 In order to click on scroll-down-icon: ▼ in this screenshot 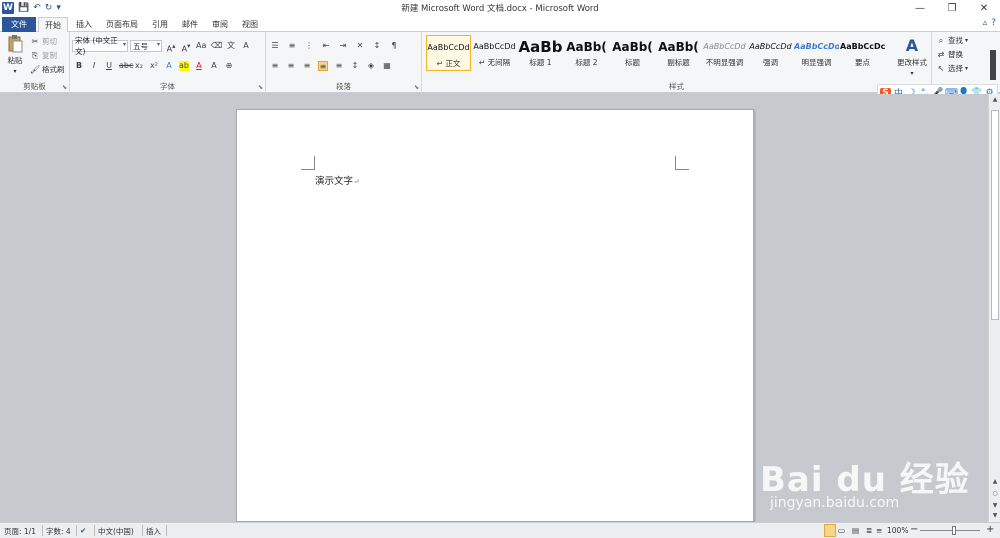, I will do `click(994, 516)`.